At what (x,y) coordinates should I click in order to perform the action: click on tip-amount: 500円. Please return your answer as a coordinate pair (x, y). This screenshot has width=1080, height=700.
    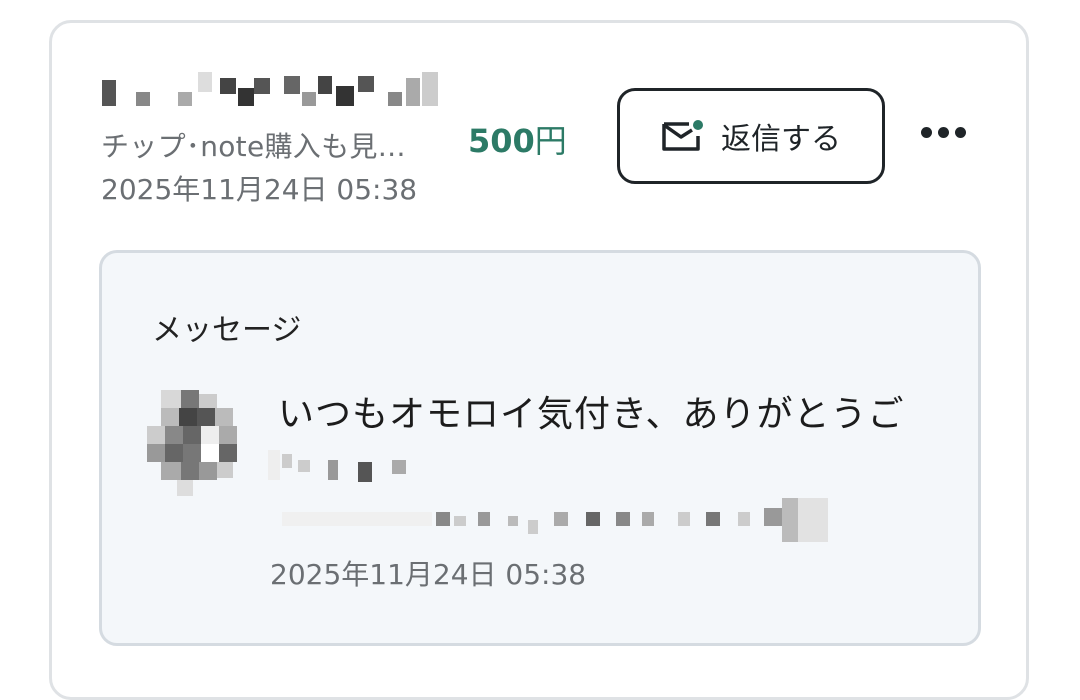
    Looking at the image, I should click on (517, 139).